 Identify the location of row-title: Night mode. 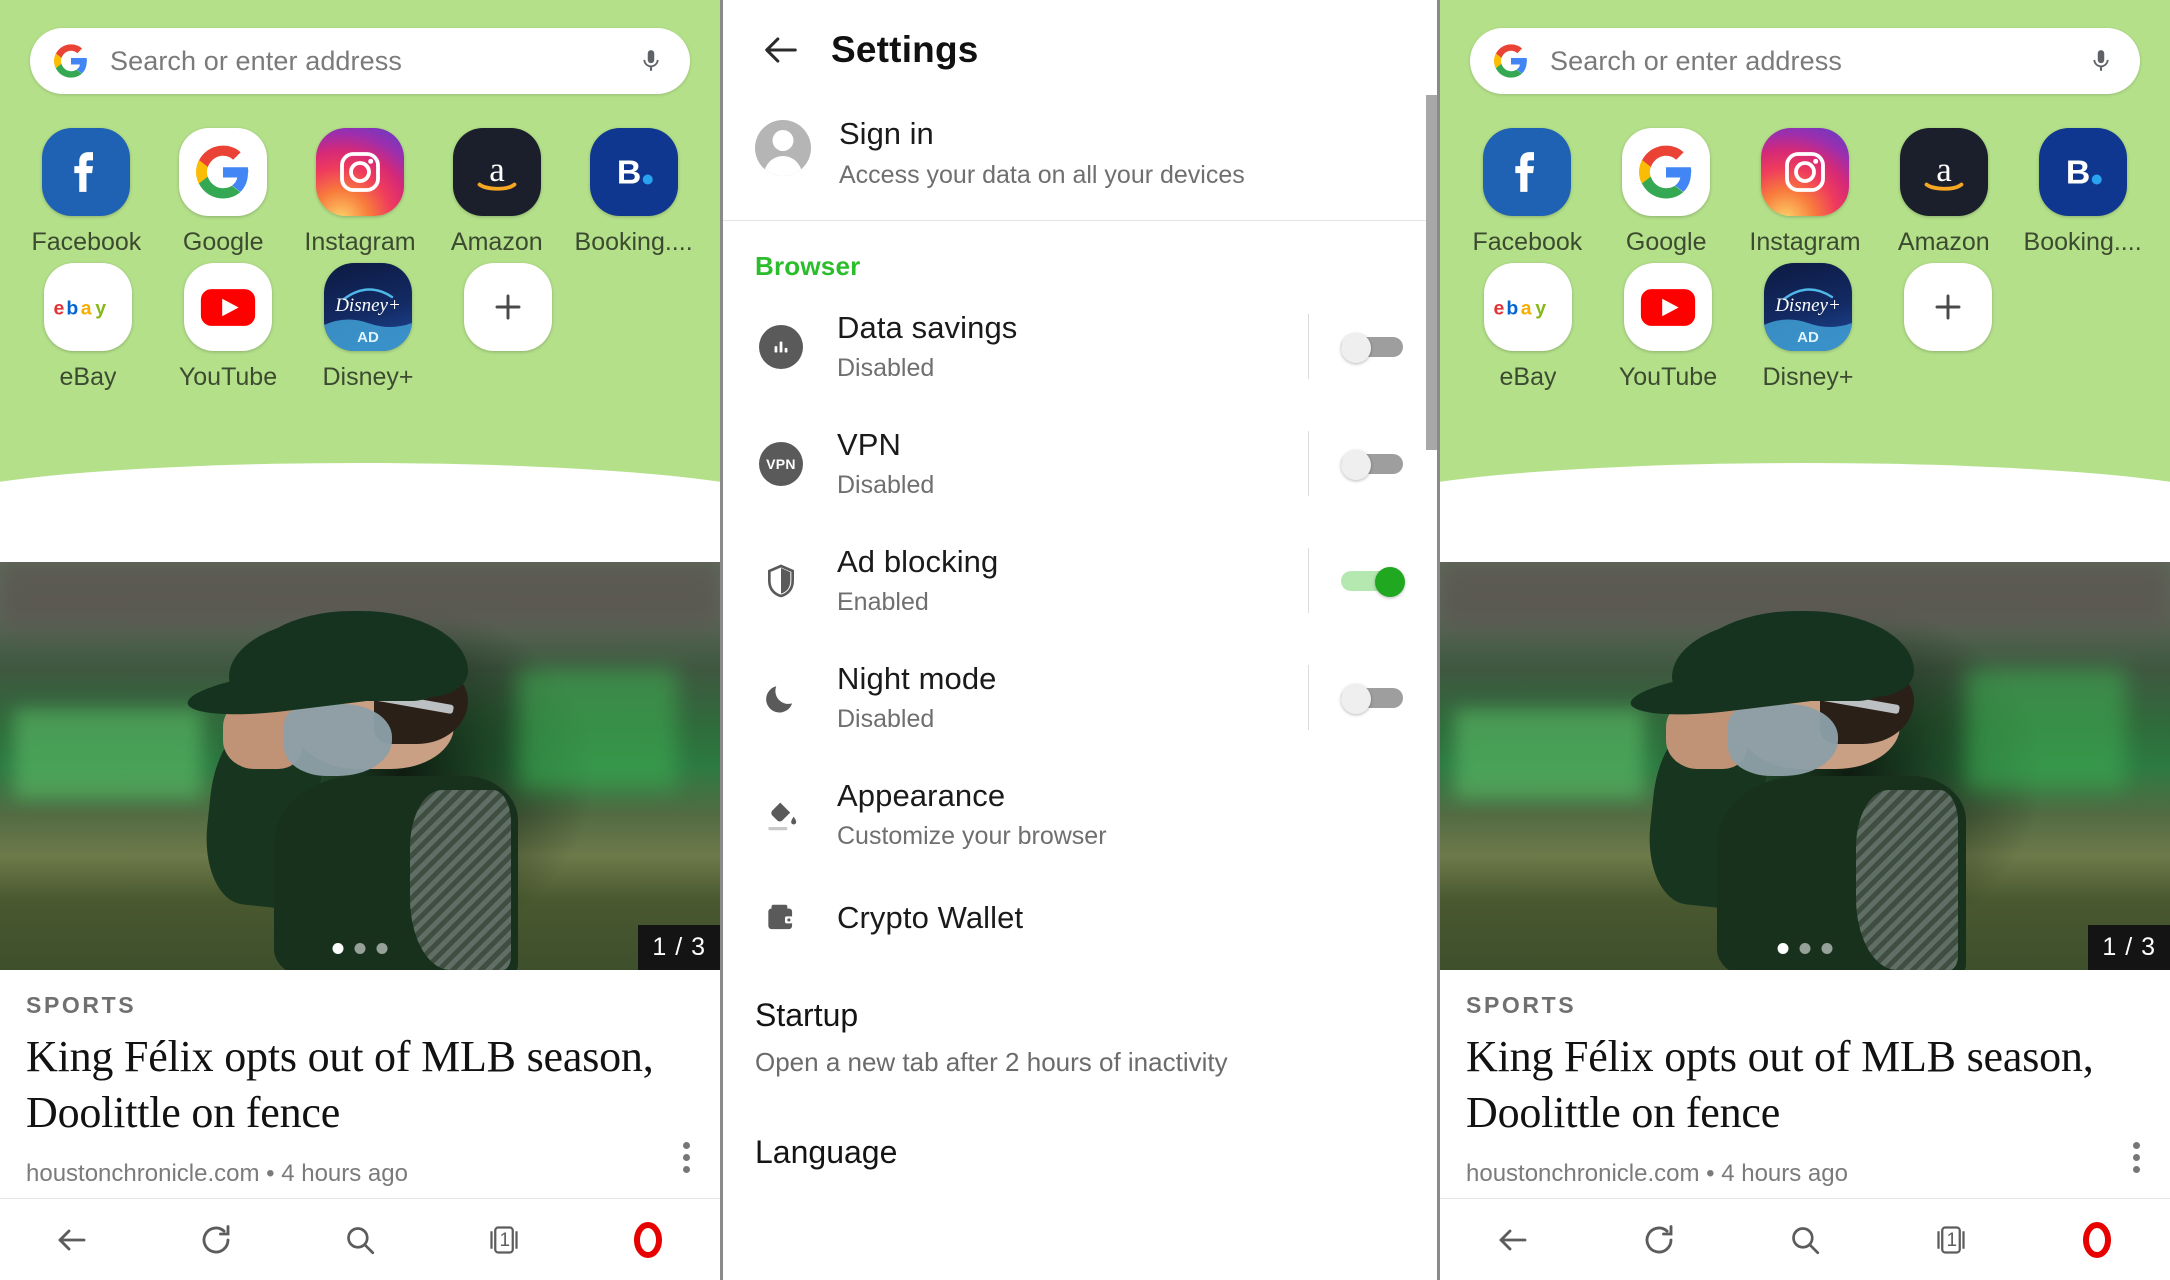
(917, 678).